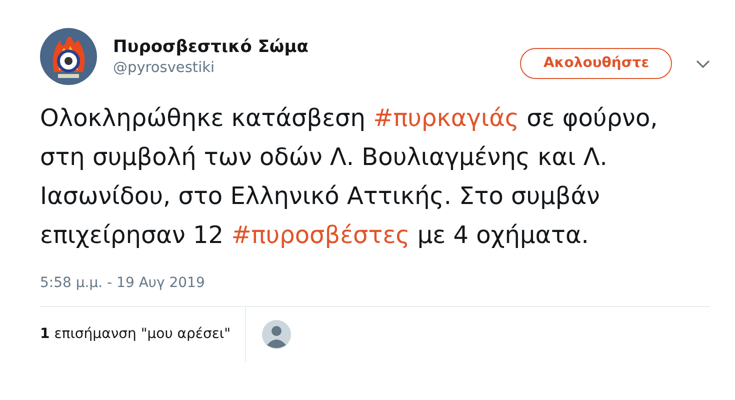  What do you see at coordinates (135, 334) in the screenshot?
I see `likes-count: 1 επισήμανση "μου αρέσει"` at bounding box center [135, 334].